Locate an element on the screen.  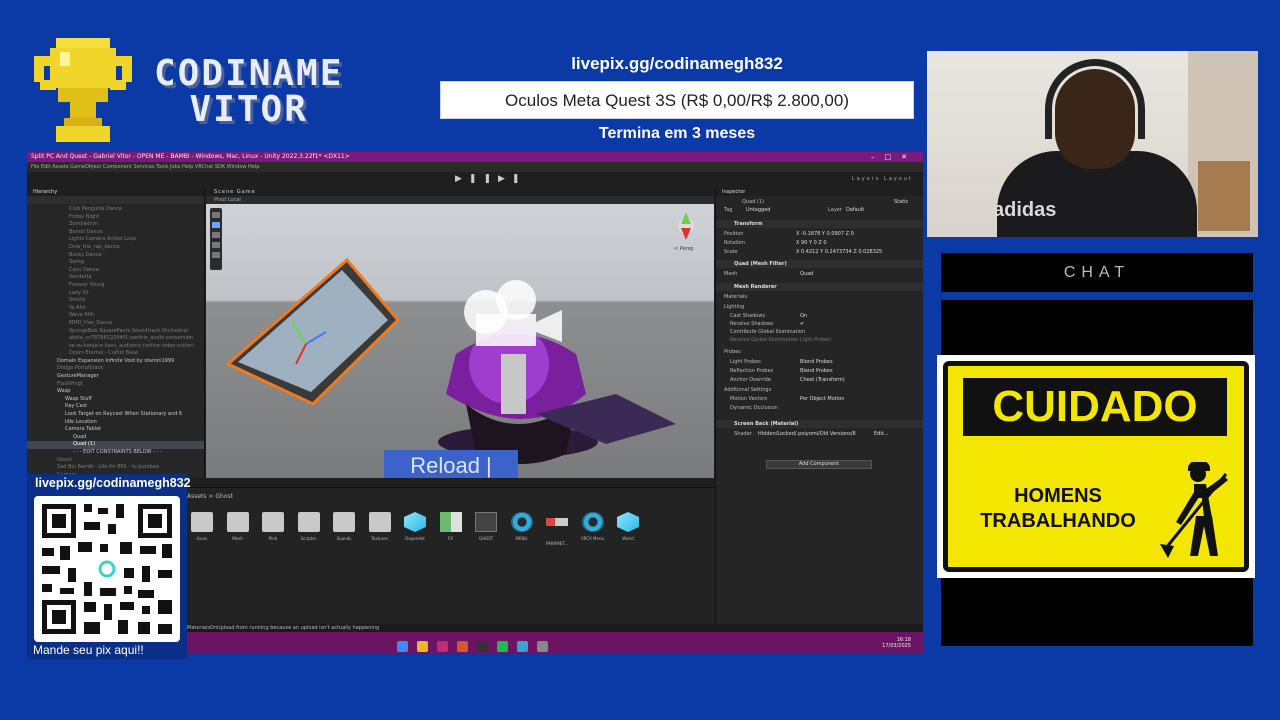
static-toggle: Static is located at coordinates (901, 202).